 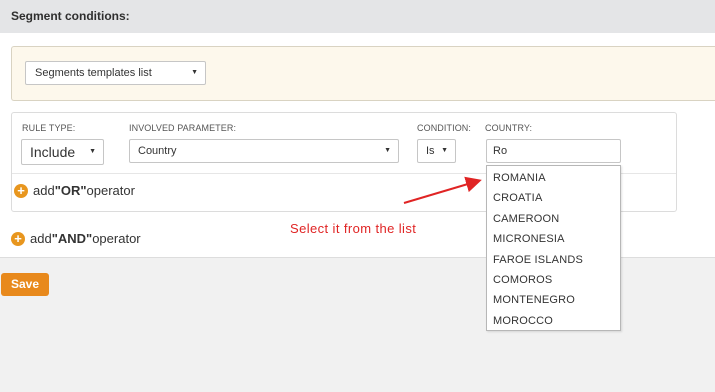 What do you see at coordinates (444, 128) in the screenshot?
I see `condition-label: CONDITION:` at bounding box center [444, 128].